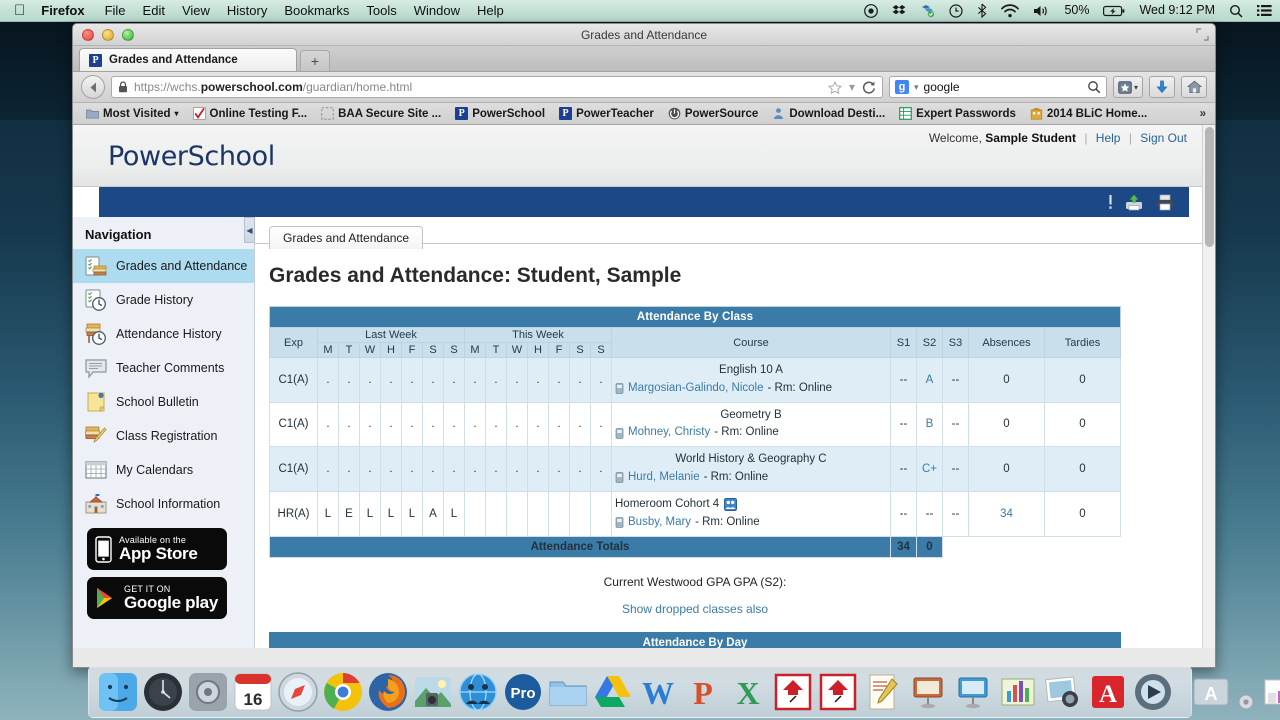 The height and width of the screenshot is (720, 1280). What do you see at coordinates (1127, 87) in the screenshot?
I see `bookmarks-button: ▾` at bounding box center [1127, 87].